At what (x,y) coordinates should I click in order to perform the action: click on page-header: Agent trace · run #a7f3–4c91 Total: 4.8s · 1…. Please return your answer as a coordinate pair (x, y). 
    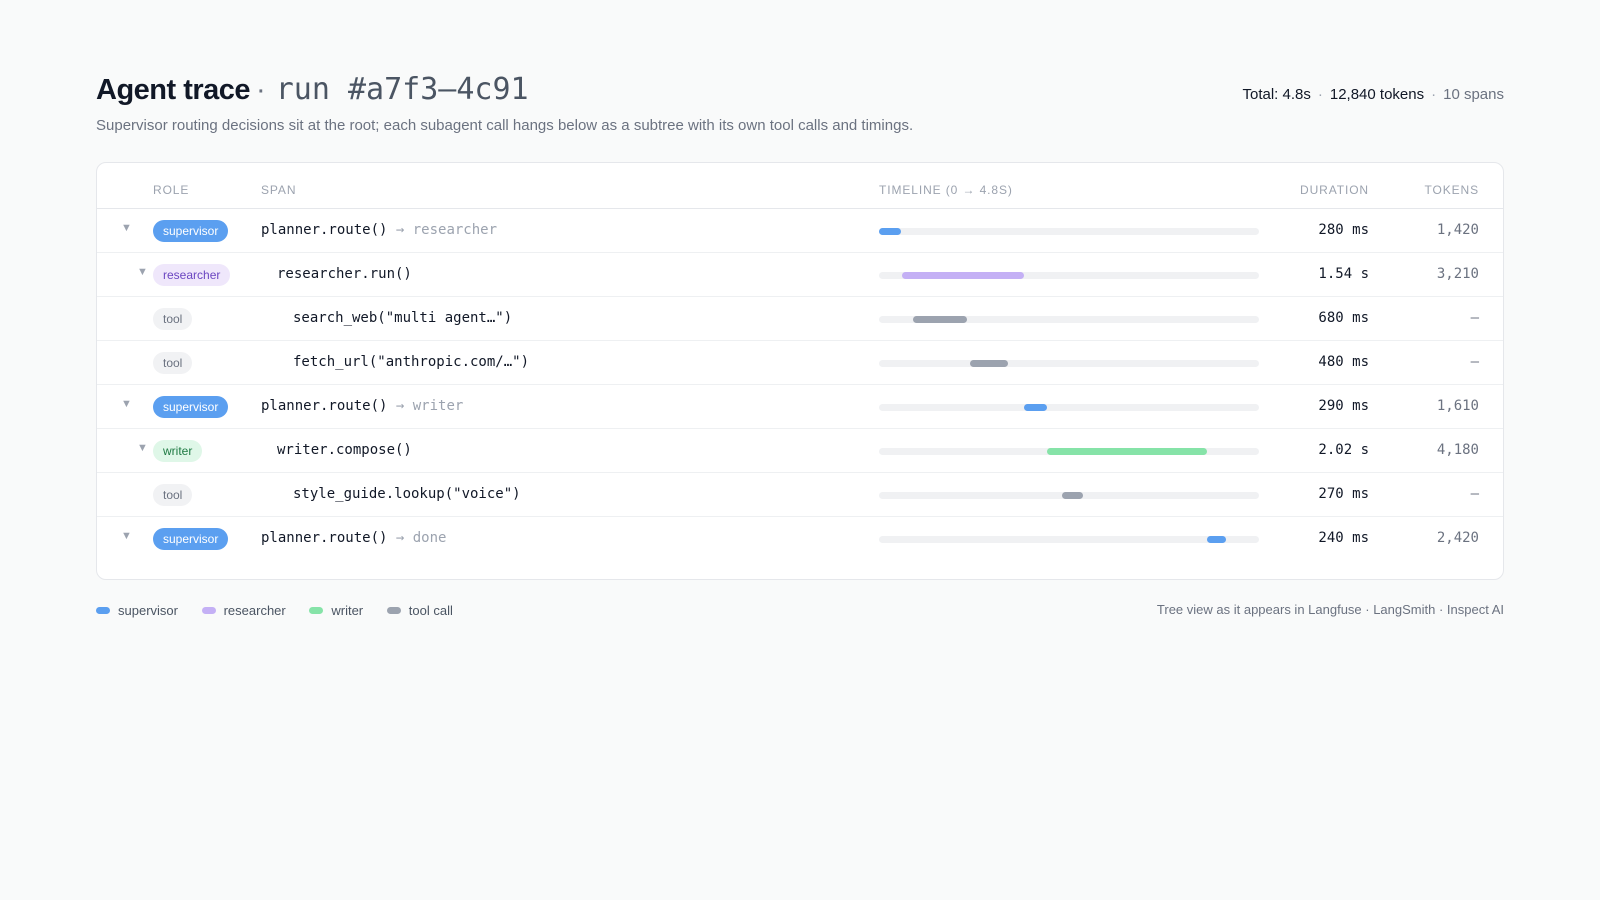
    Looking at the image, I should click on (800, 103).